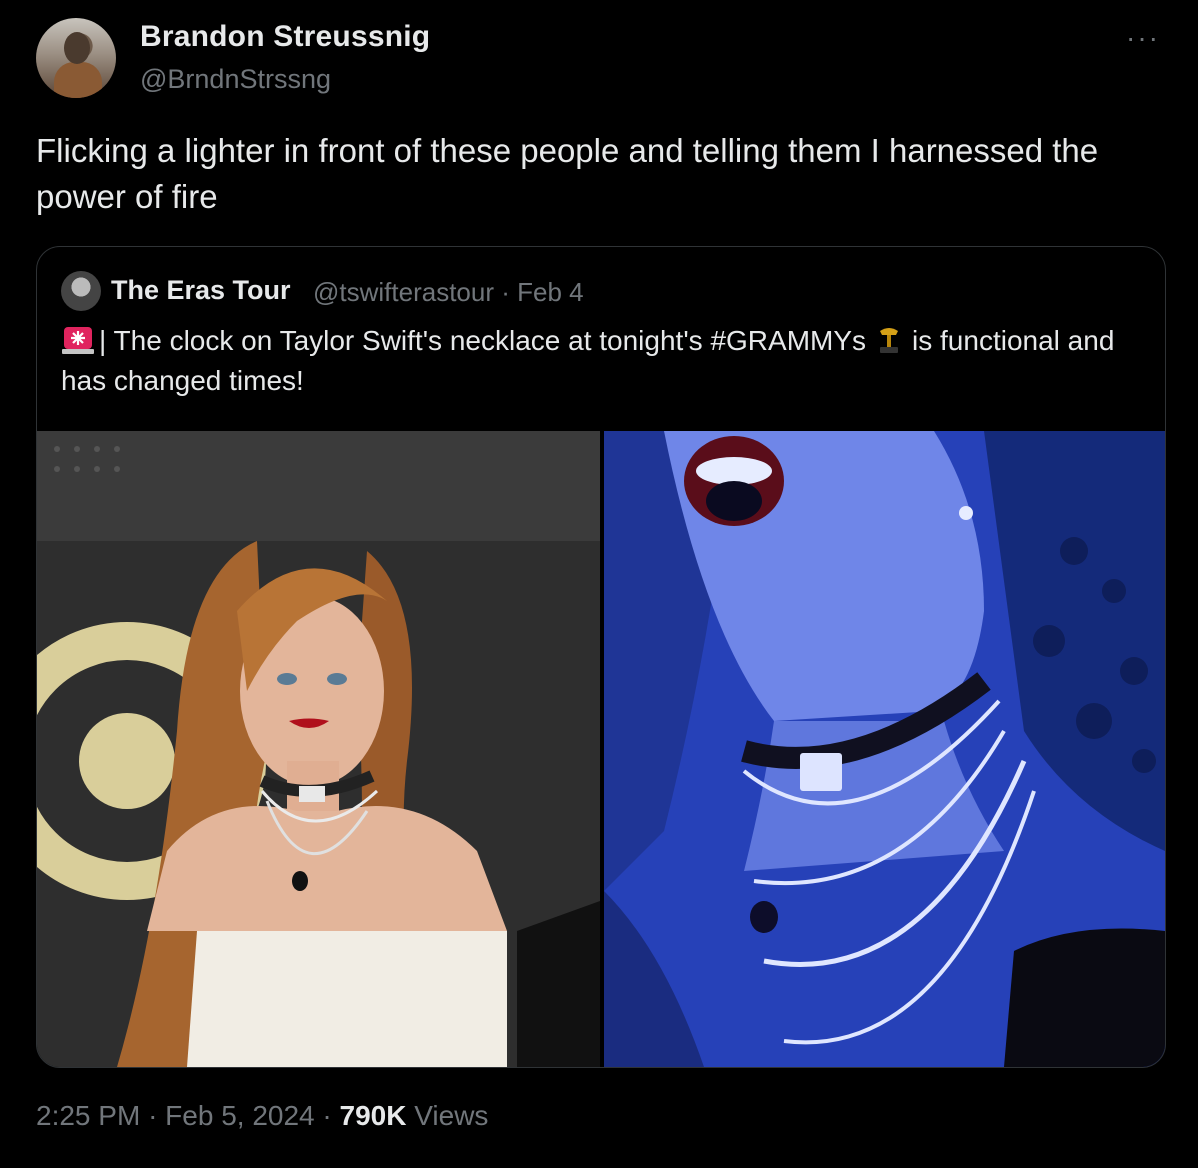 Image resolution: width=1198 pixels, height=1168 pixels. Describe the element at coordinates (373, 1115) in the screenshot. I see `views-count: 790K` at that location.